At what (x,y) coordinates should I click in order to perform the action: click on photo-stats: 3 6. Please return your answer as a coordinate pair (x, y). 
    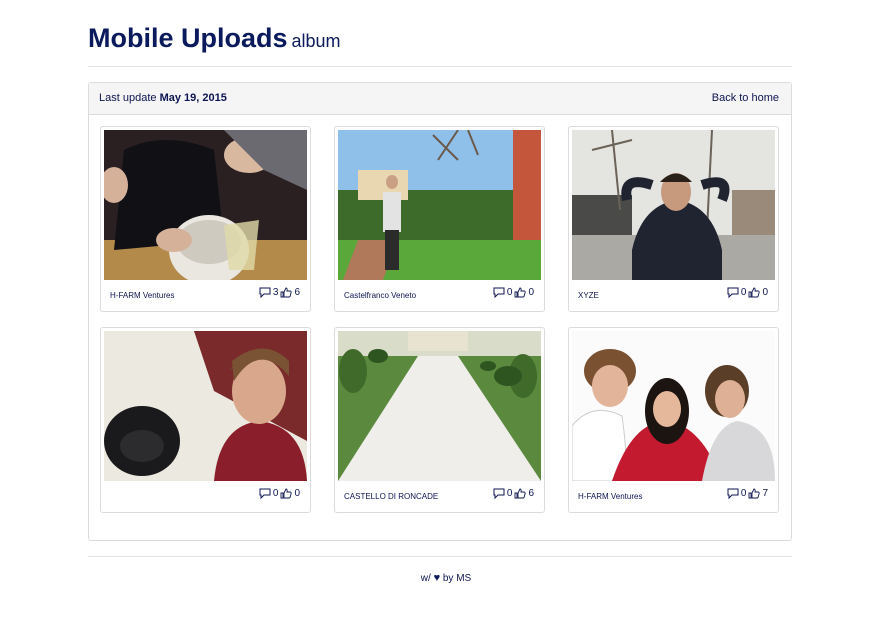
    Looking at the image, I should click on (279, 292).